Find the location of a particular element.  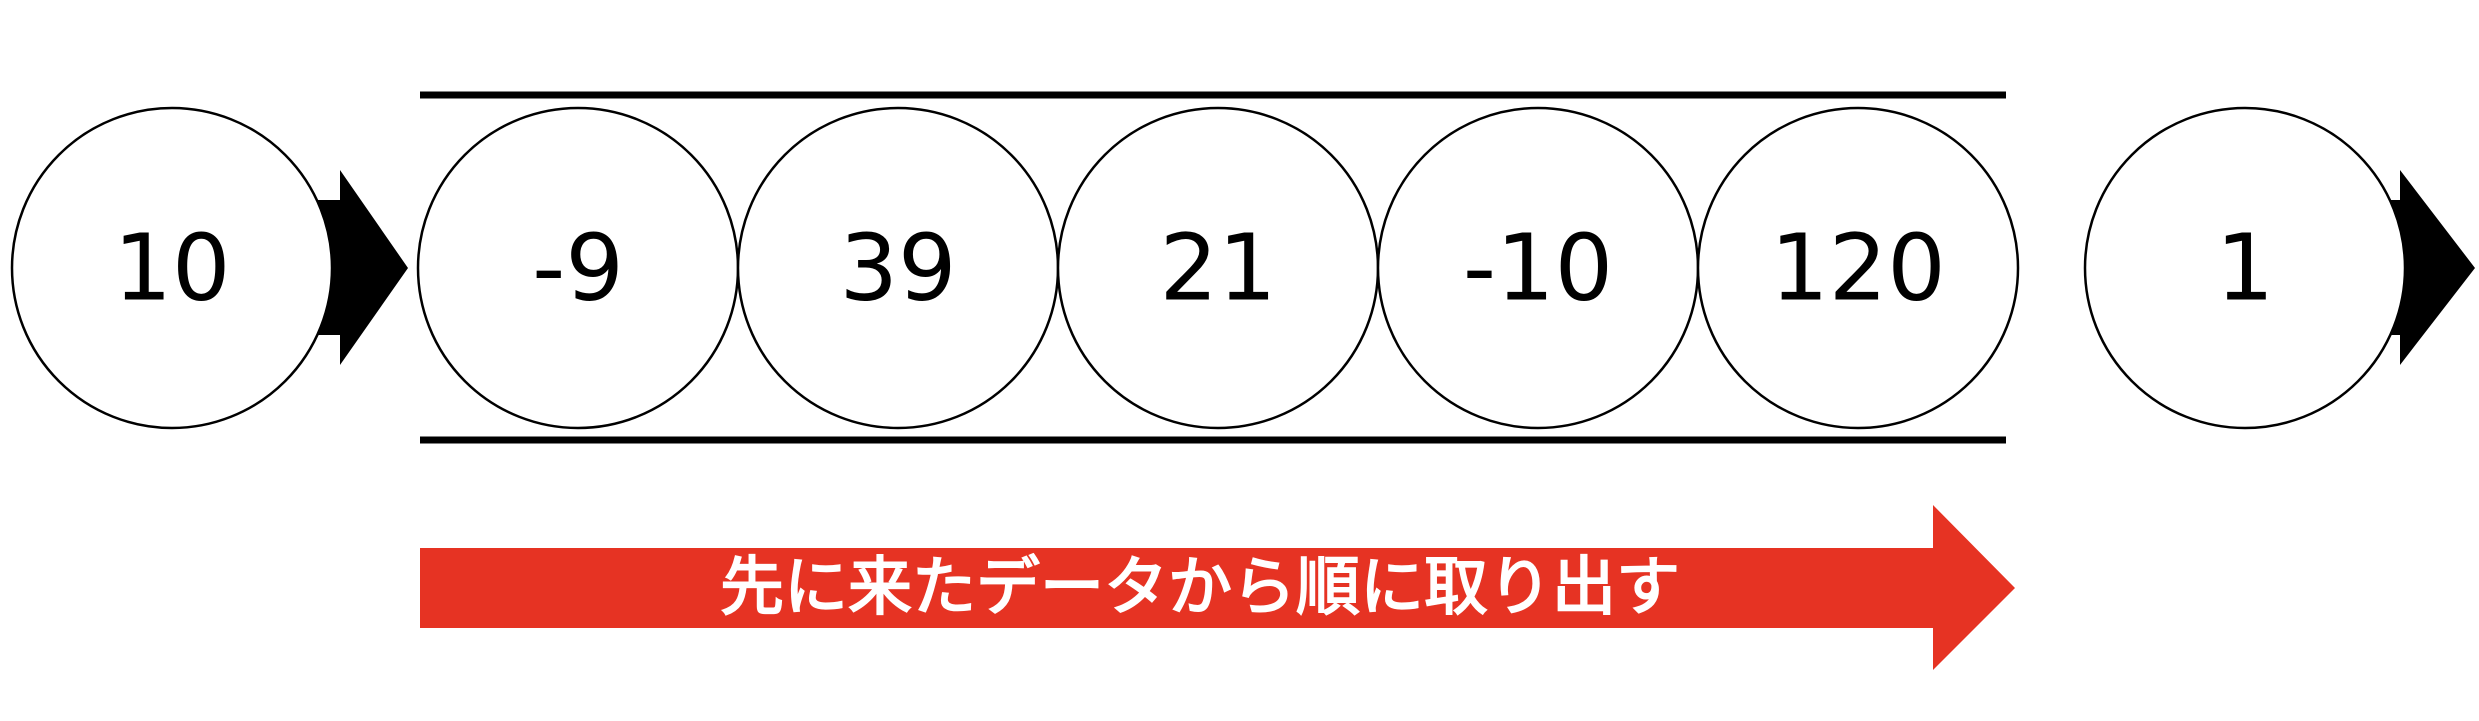

queue-node-value: -9 is located at coordinates (578, 268).